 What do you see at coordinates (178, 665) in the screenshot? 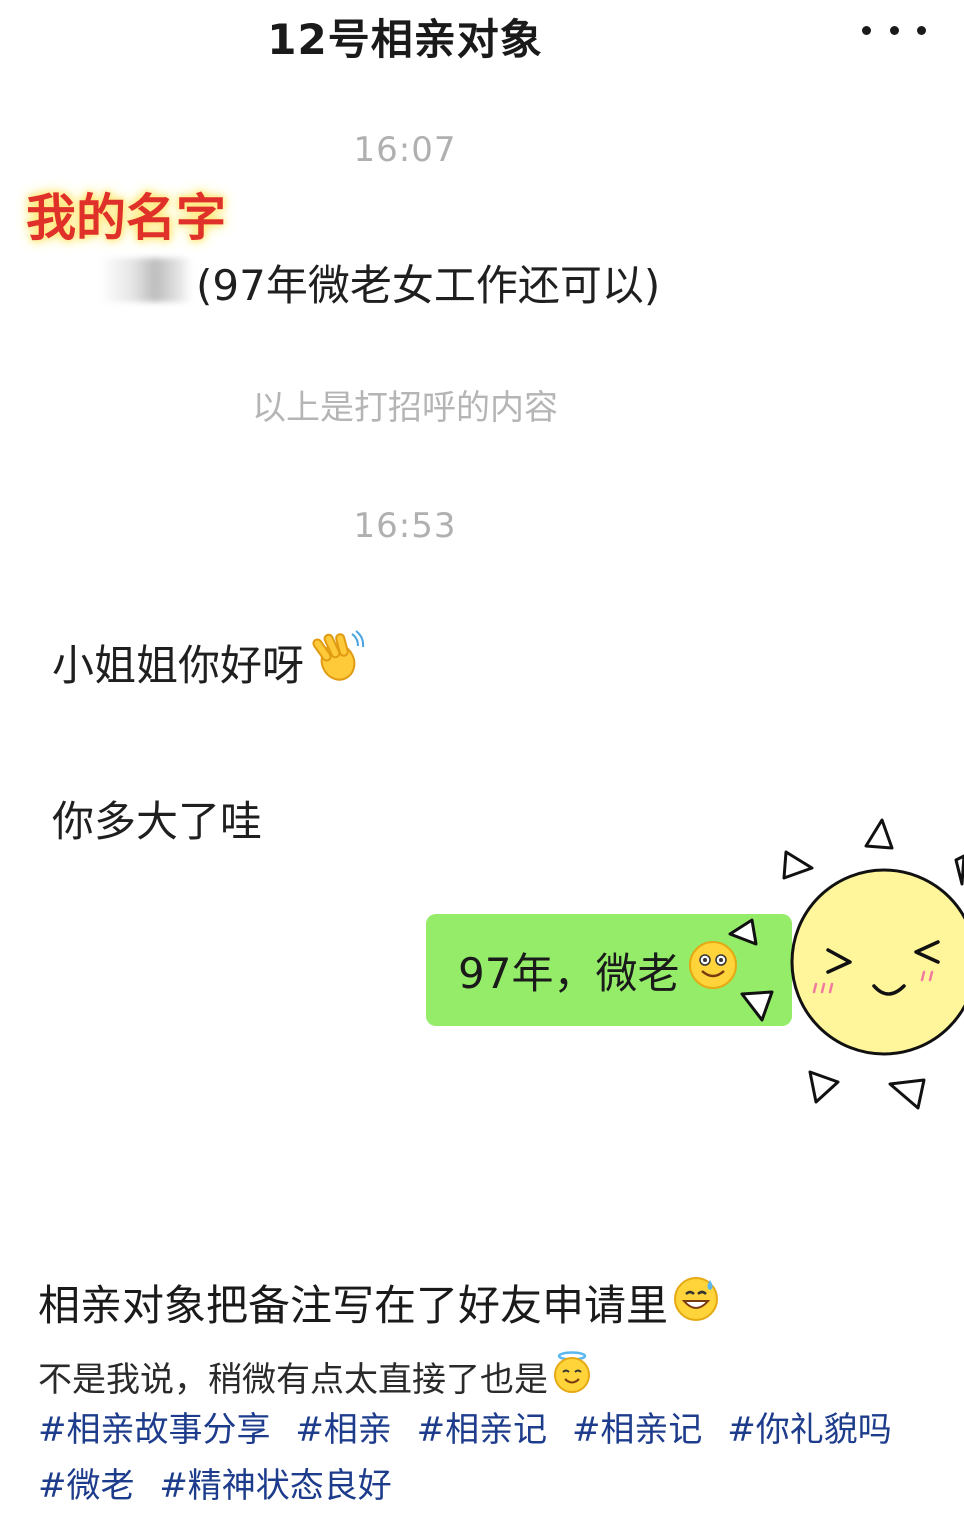
I see `message-text: 小姐姐你好呀` at bounding box center [178, 665].